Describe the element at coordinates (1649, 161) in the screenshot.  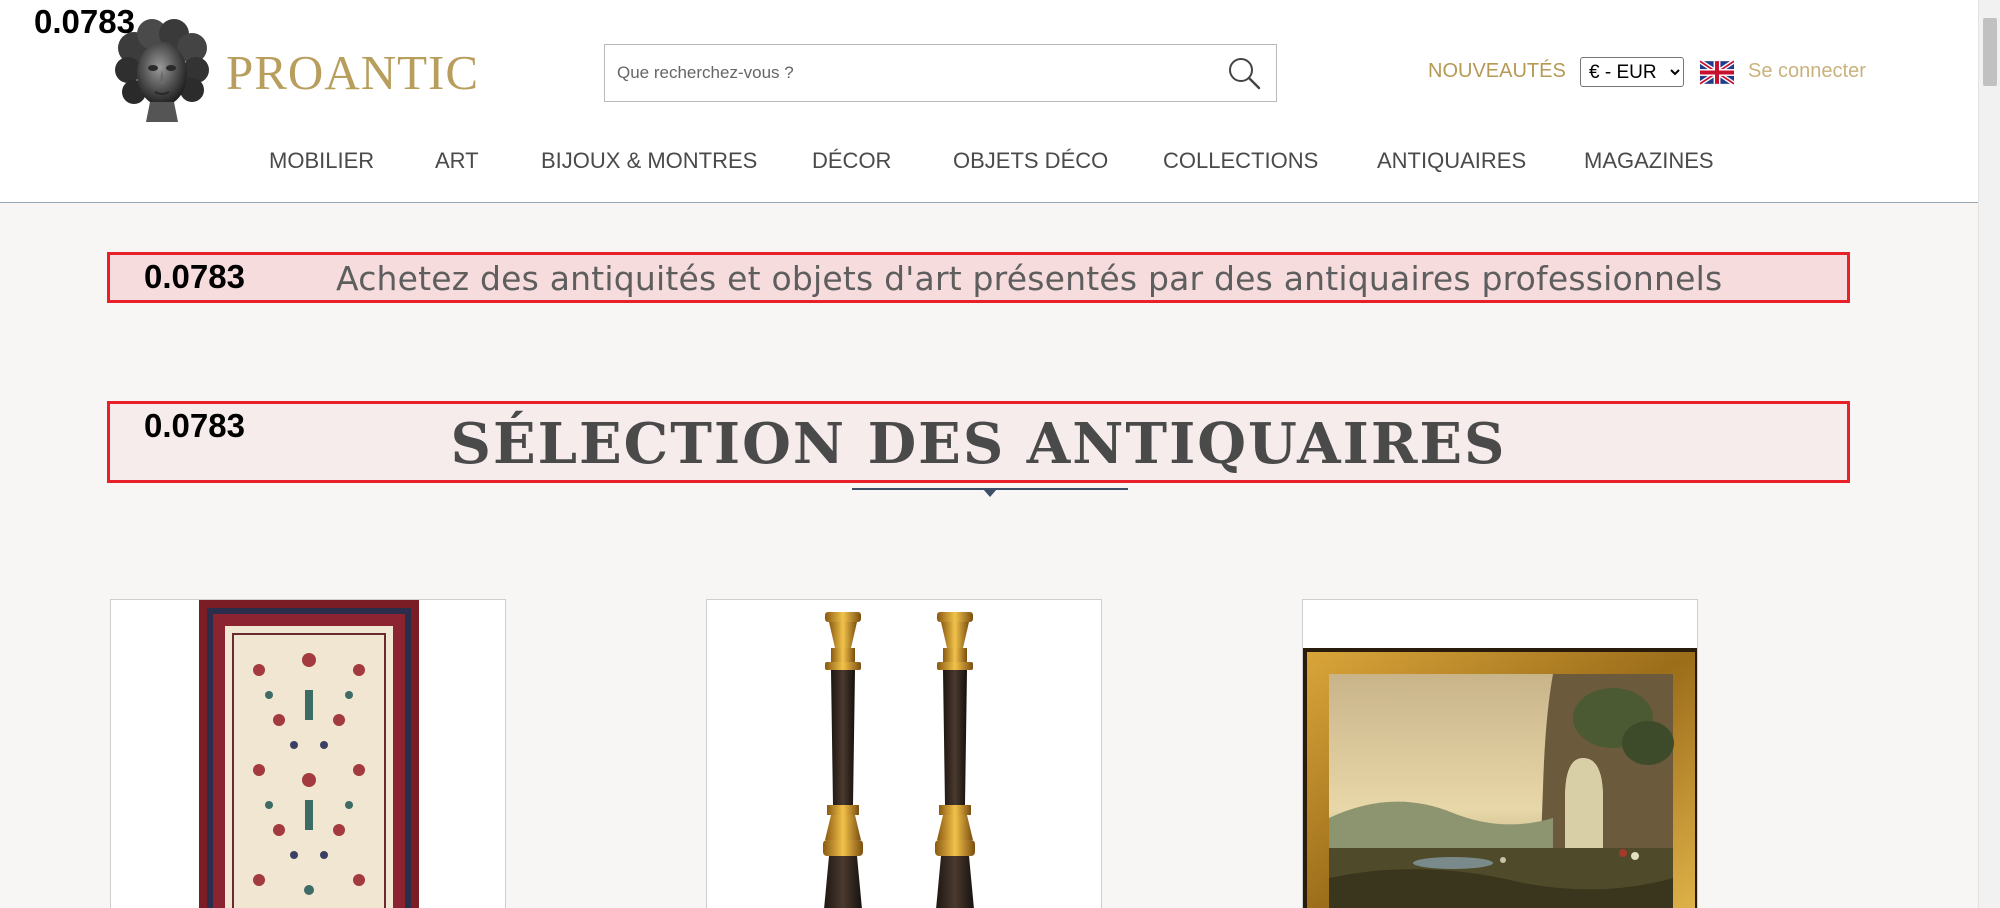
I see `nav-item-magazines: MAGAZINES` at that location.